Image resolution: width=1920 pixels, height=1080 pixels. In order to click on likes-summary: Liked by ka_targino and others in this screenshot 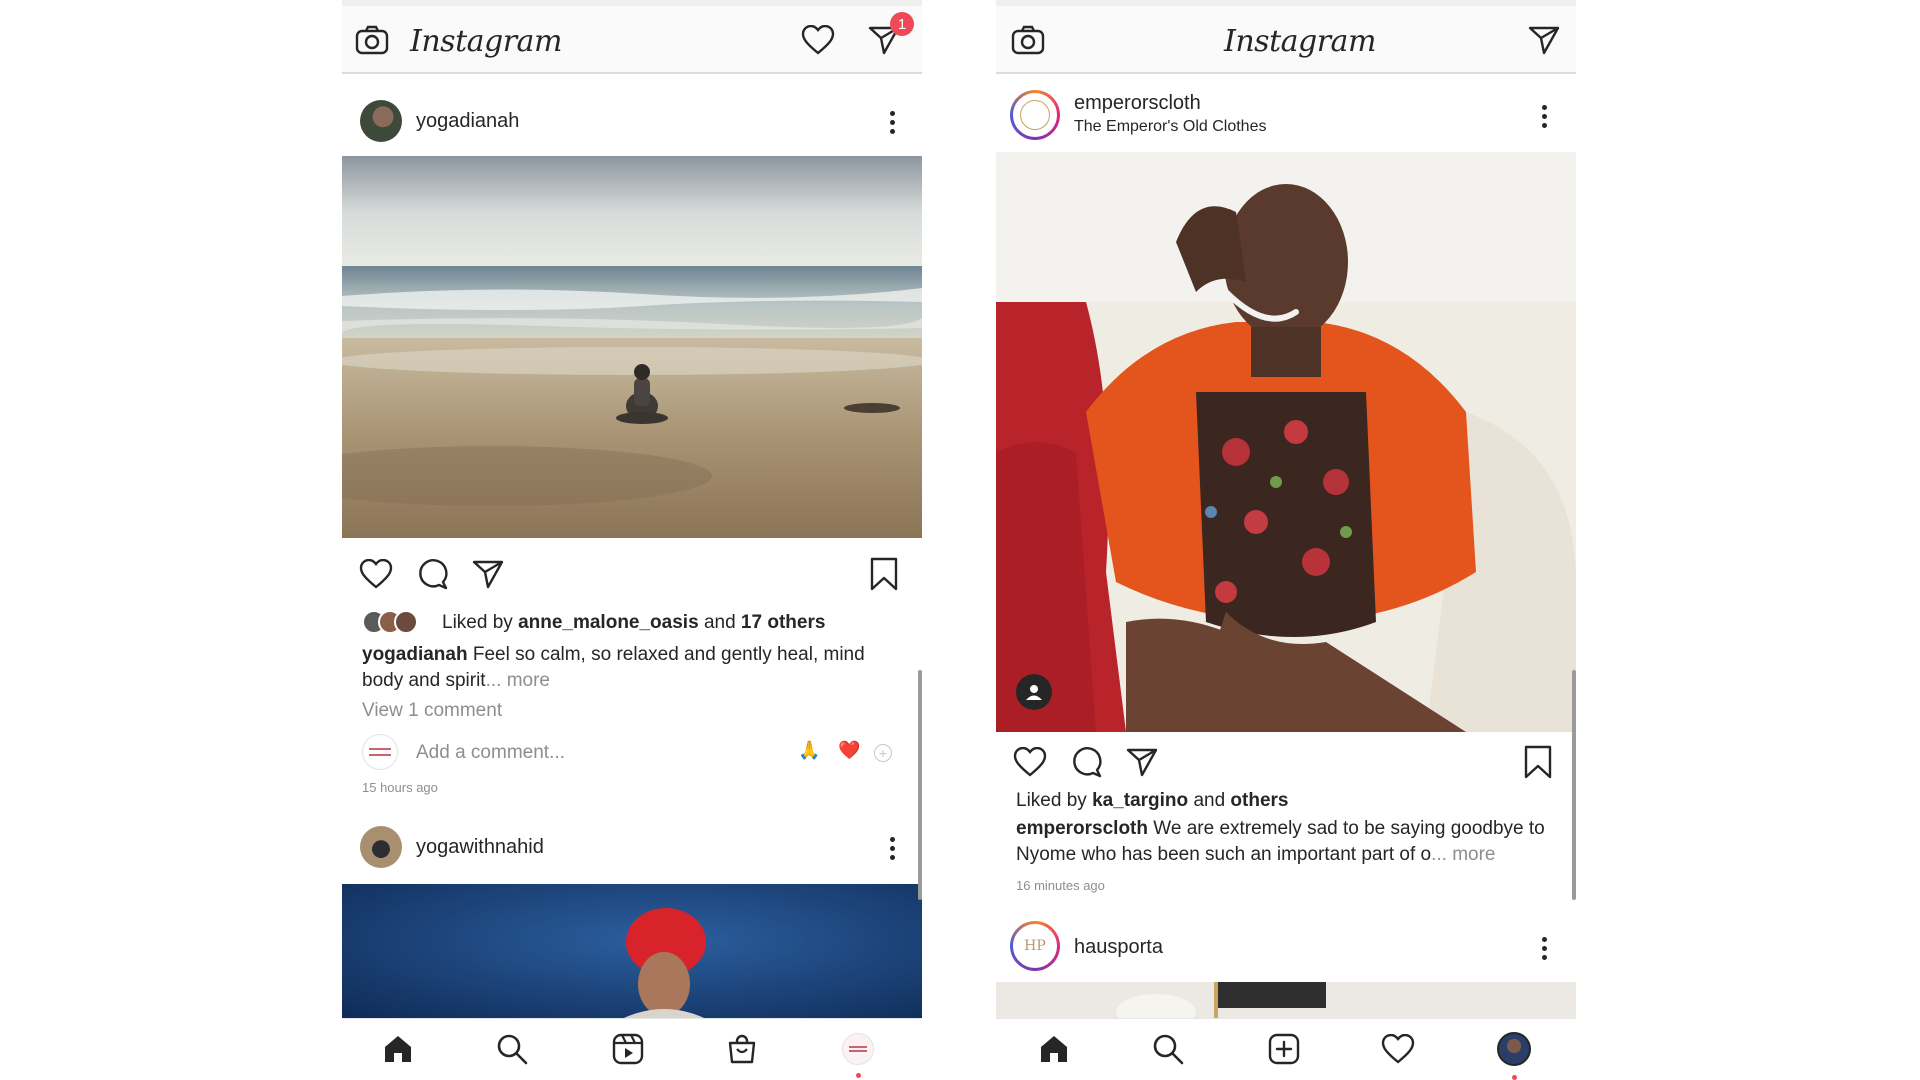, I will do `click(1152, 801)`.